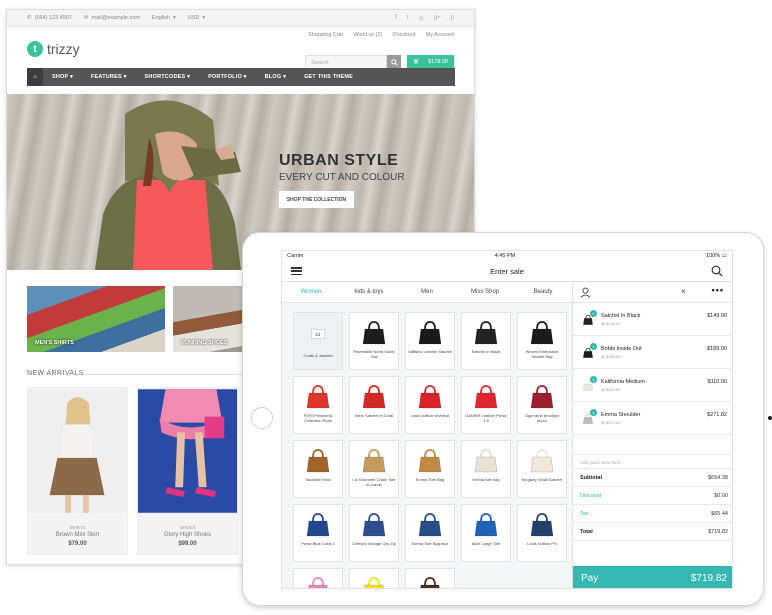 Image resolution: width=772 pixels, height=615 pixels. What do you see at coordinates (486, 469) in the screenshot?
I see `product-tile: Emma tote bag` at bounding box center [486, 469].